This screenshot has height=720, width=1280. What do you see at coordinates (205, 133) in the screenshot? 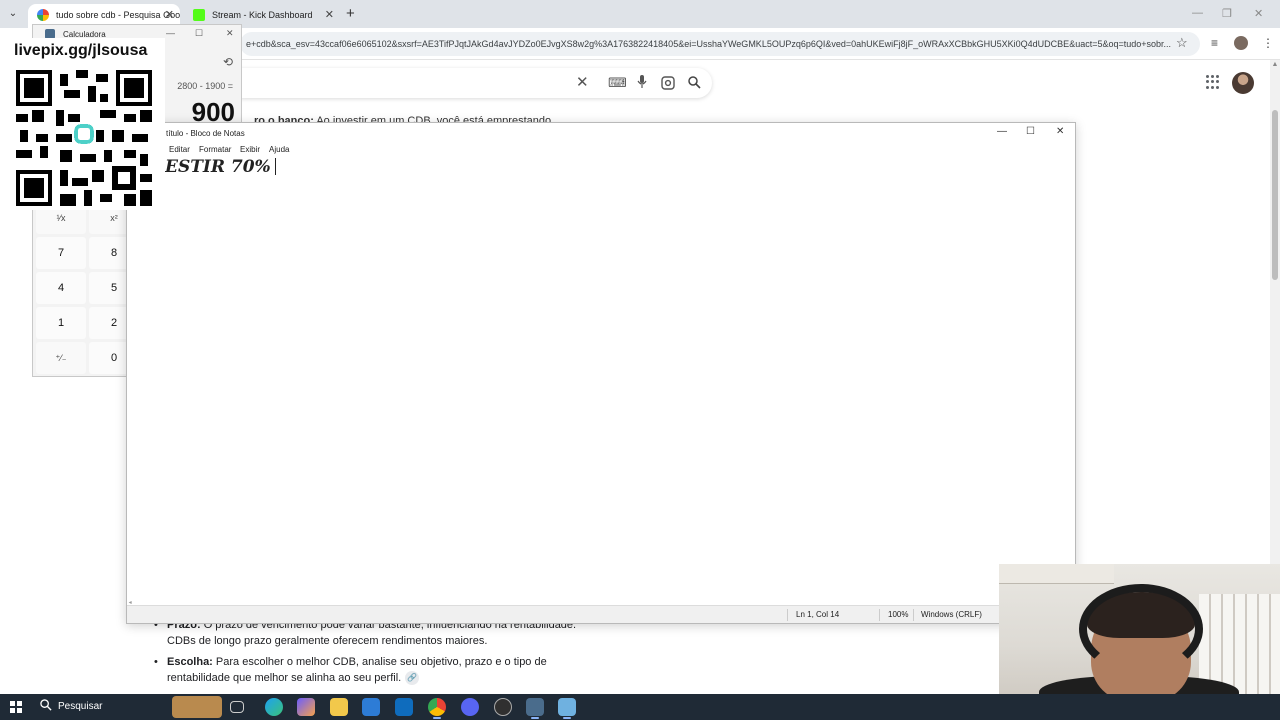
I see `notepad-title: título - Bloco de Notas` at bounding box center [205, 133].